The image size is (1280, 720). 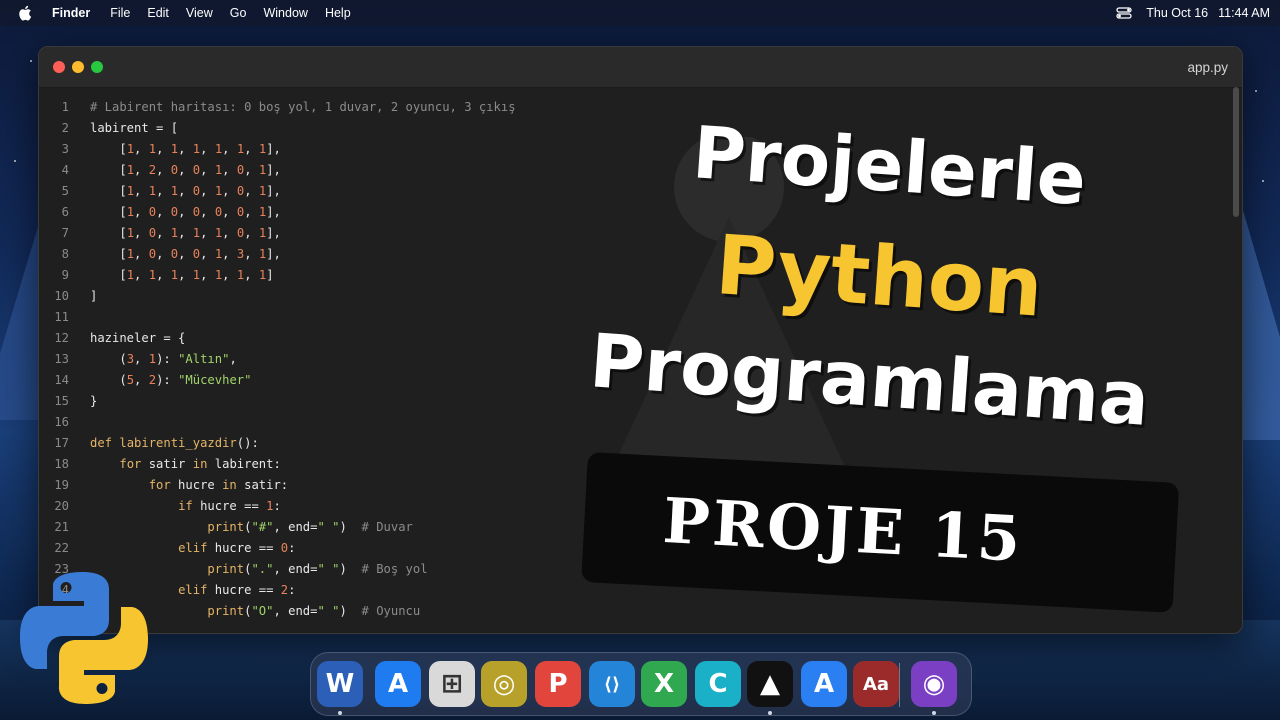 What do you see at coordinates (319, 464) in the screenshot?
I see `code-line: 18 for satir in labirent:` at bounding box center [319, 464].